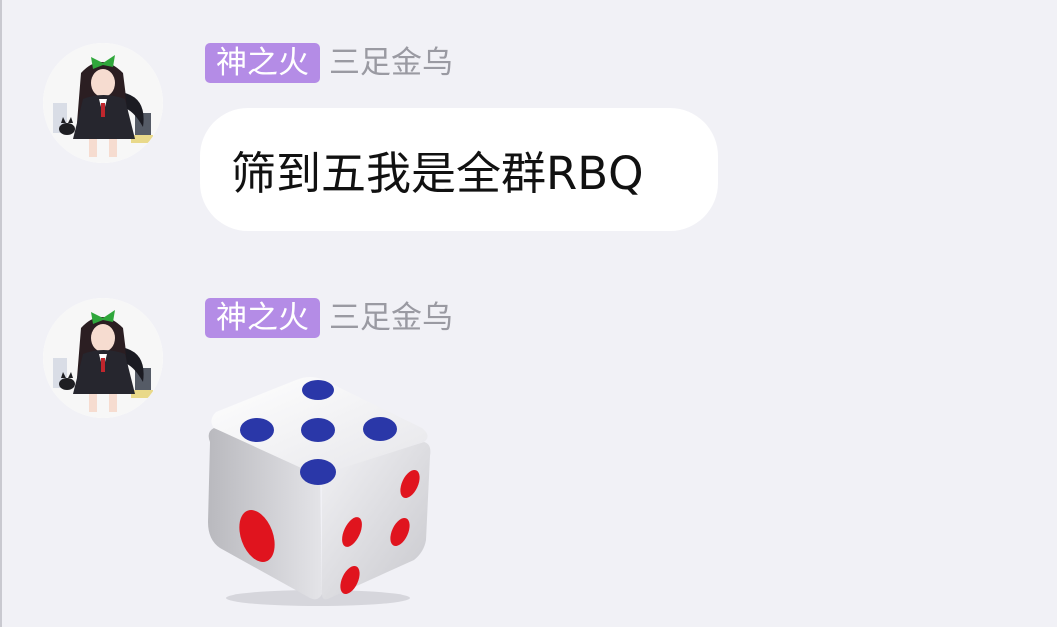  I want to click on dice-icon, so click(320, 490).